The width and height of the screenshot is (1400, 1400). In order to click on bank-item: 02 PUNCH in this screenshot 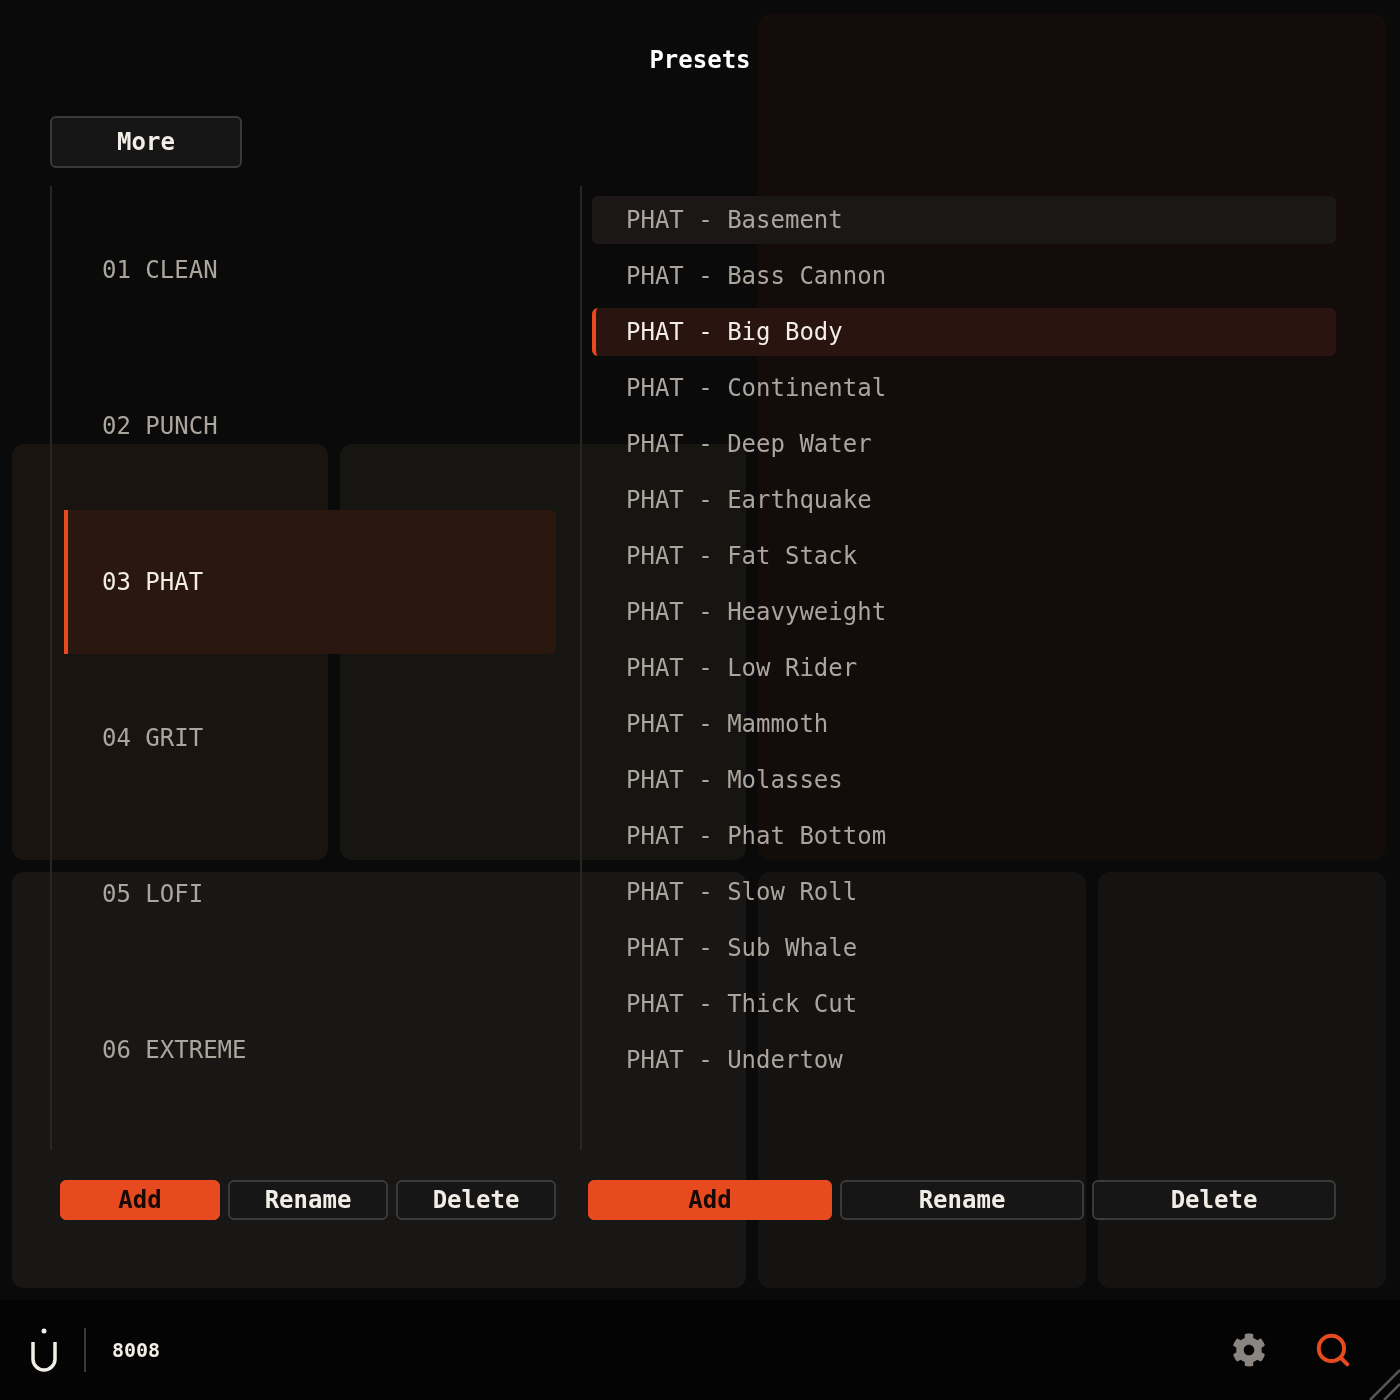, I will do `click(310, 426)`.